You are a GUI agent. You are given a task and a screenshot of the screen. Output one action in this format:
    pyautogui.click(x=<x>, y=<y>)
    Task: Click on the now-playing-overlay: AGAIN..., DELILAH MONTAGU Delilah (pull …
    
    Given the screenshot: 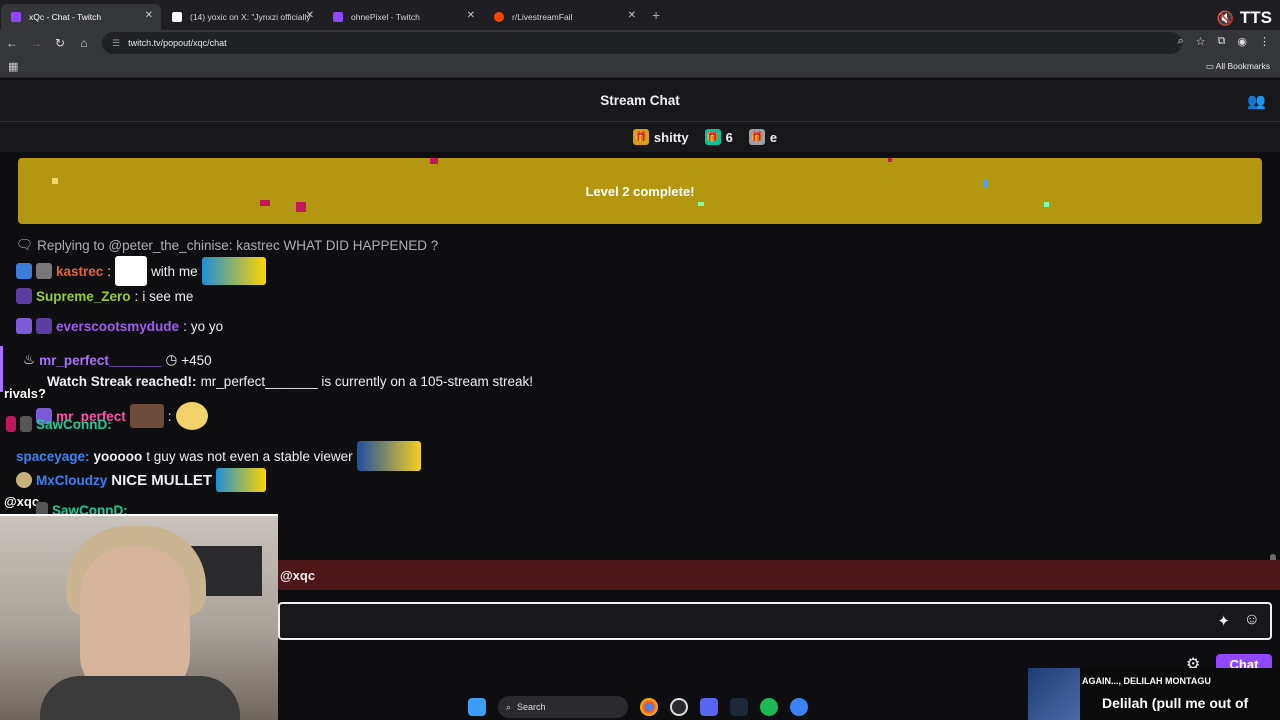 What is the action you would take?
    pyautogui.click(x=1154, y=694)
    